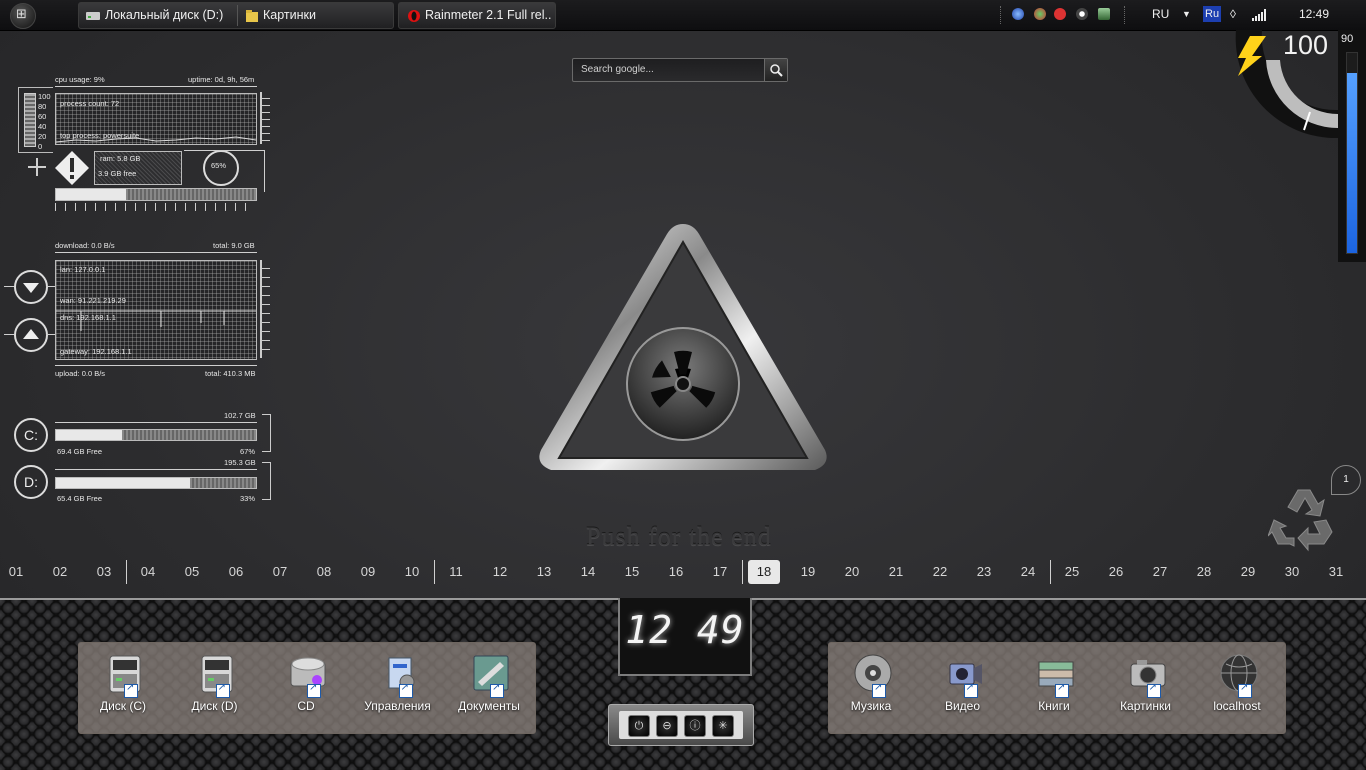  I want to click on control-panel-icon, so click(400, 675).